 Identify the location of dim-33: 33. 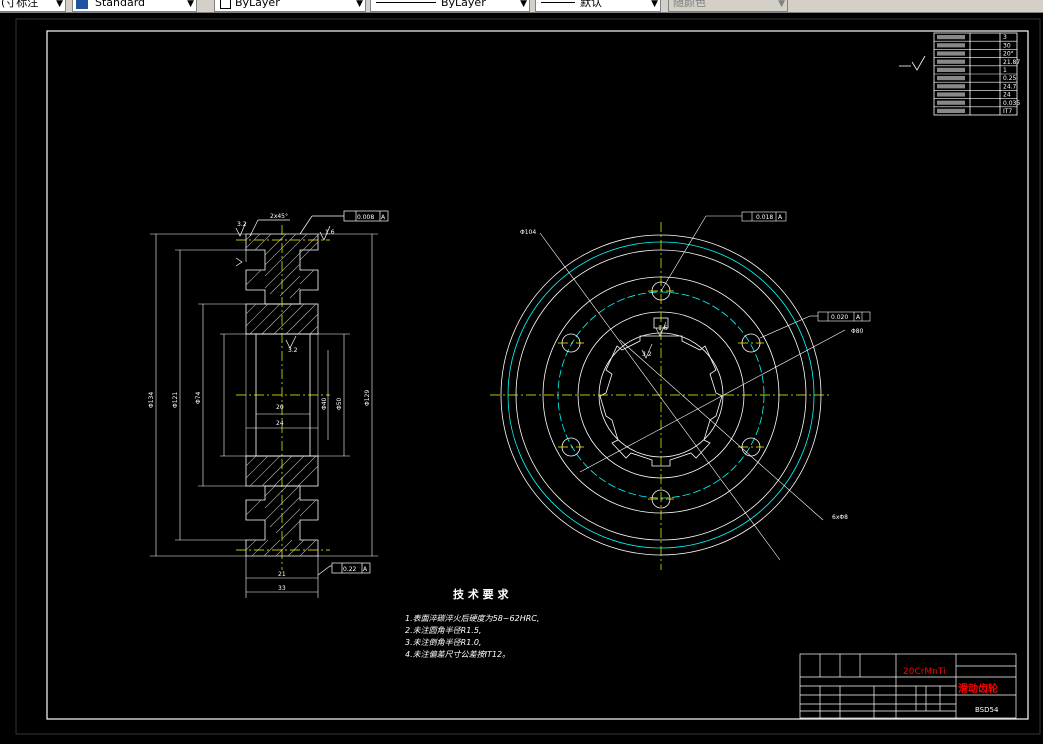
(282, 588).